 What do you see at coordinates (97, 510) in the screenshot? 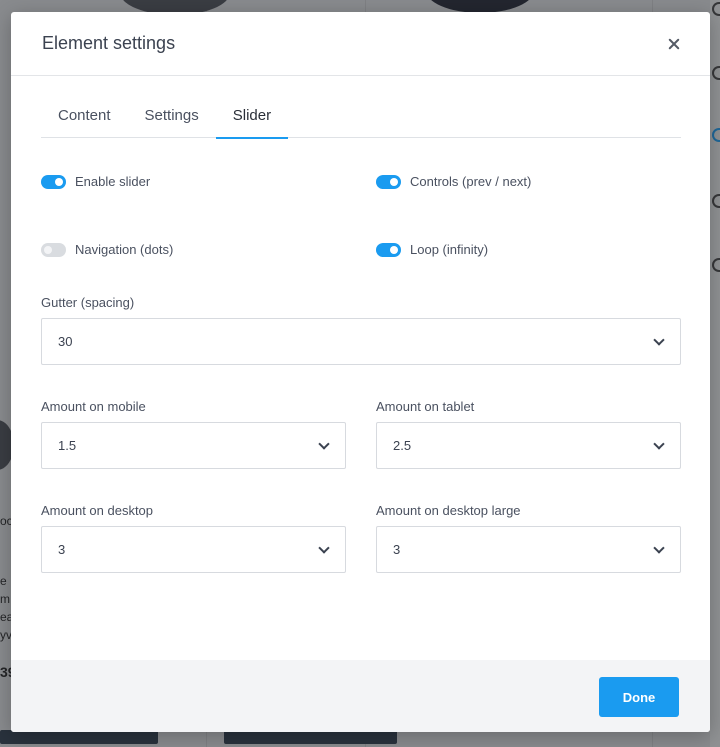
I see `desktop-label: Amount on desktop` at bounding box center [97, 510].